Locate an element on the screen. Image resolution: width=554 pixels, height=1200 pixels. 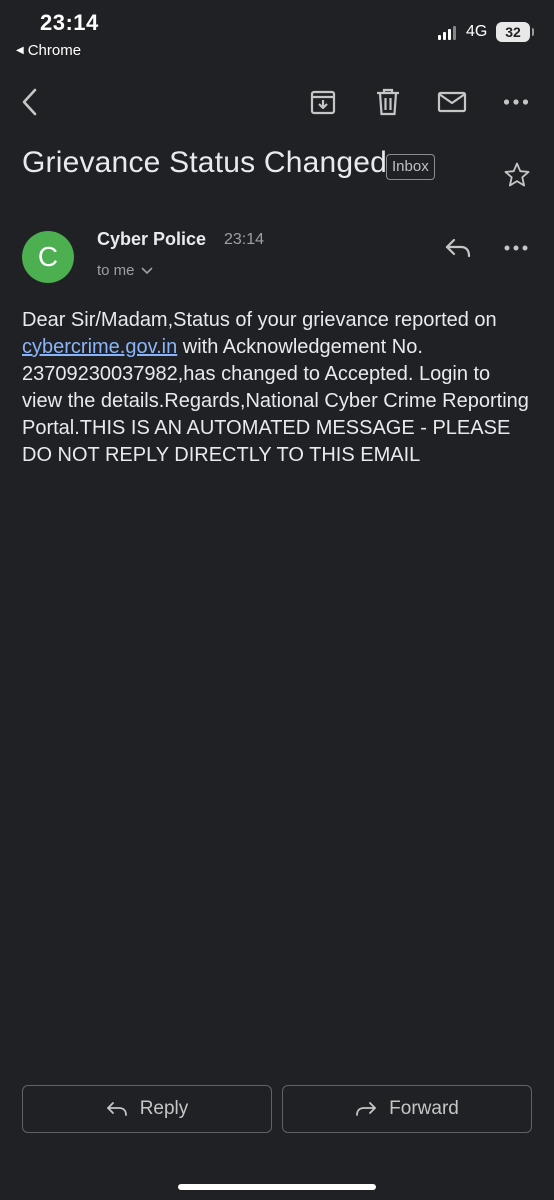
back-icon is located at coordinates (29, 102).